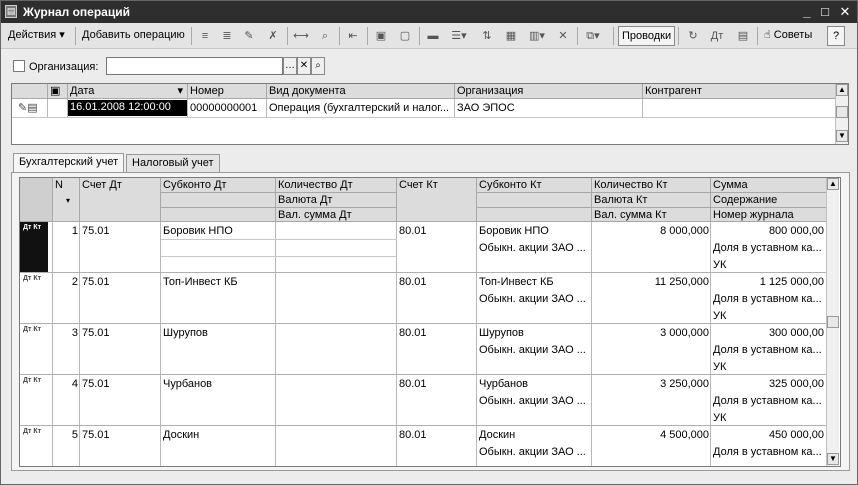 This screenshot has height=485, width=858. What do you see at coordinates (651, 215) in the screenshot?
I see `header-cursum-kt: Вал. сумма Кт` at bounding box center [651, 215].